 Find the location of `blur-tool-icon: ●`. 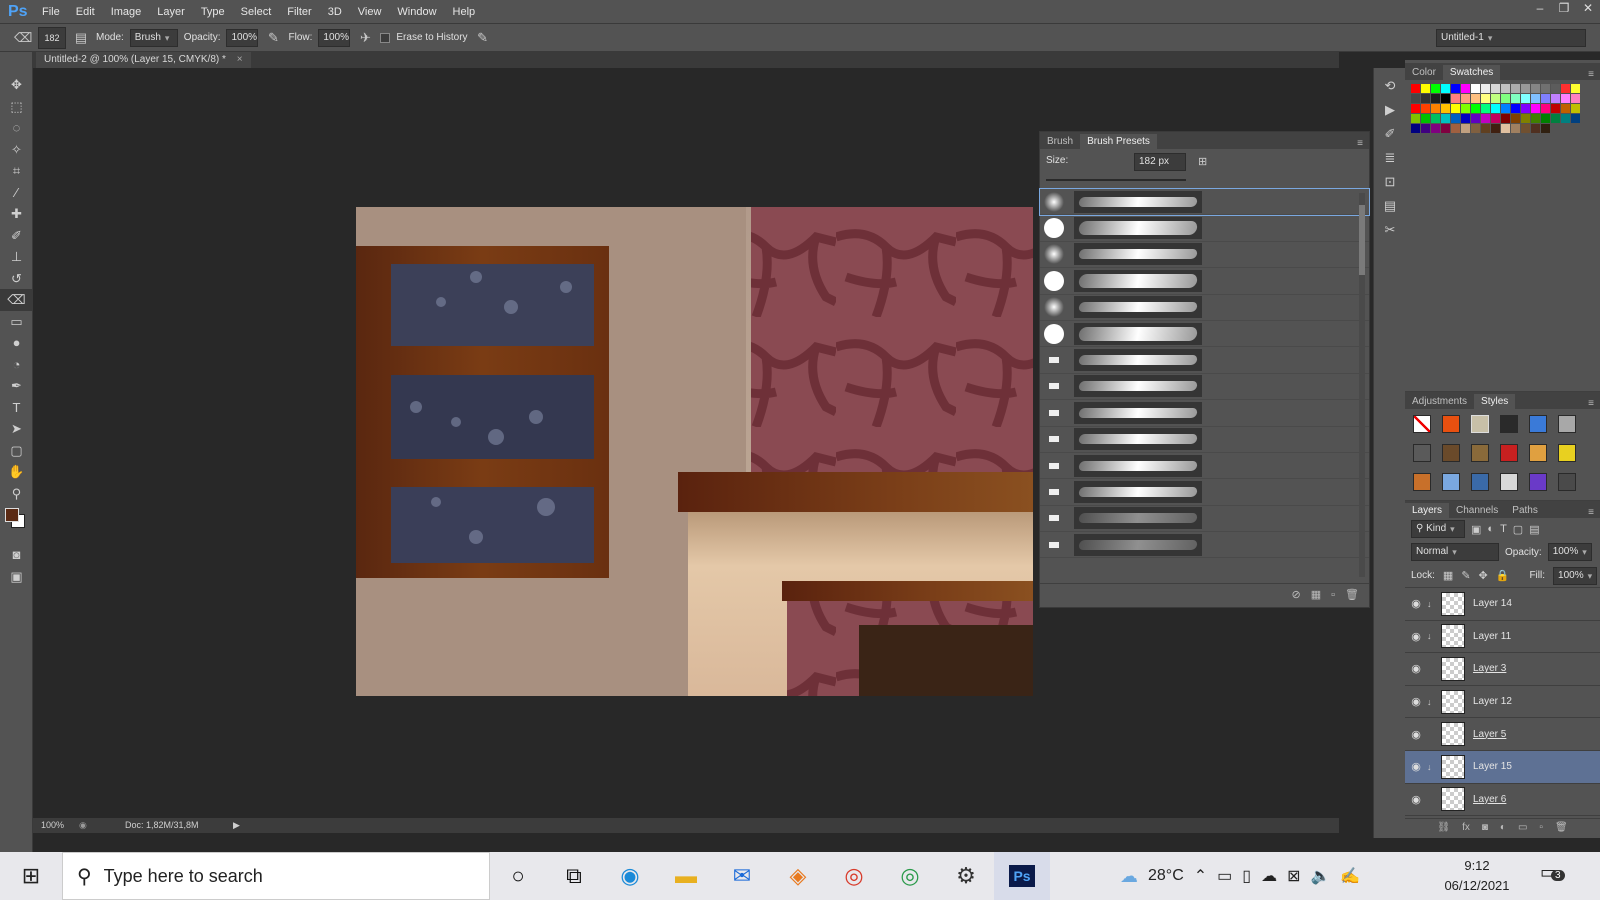

blur-tool-icon: ● is located at coordinates (16, 343).